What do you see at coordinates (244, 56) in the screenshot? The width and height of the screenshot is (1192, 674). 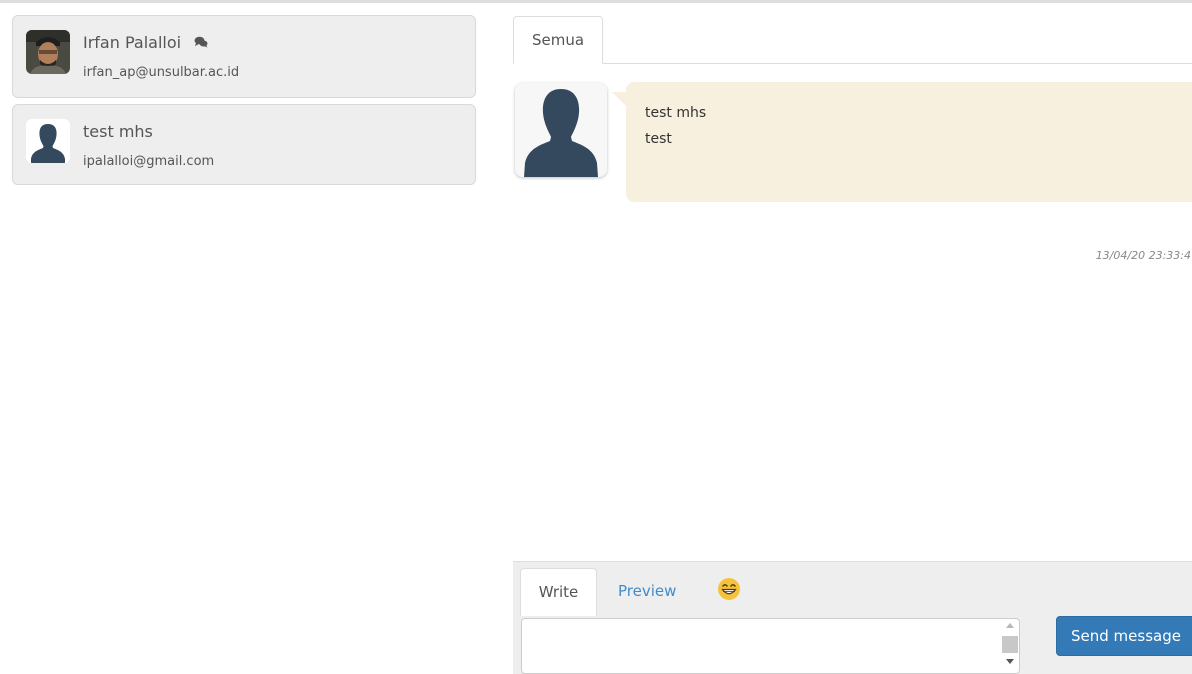 I see `contact-item: Irfan Palalloi irfan_ap@unsulbar.ac.id` at bounding box center [244, 56].